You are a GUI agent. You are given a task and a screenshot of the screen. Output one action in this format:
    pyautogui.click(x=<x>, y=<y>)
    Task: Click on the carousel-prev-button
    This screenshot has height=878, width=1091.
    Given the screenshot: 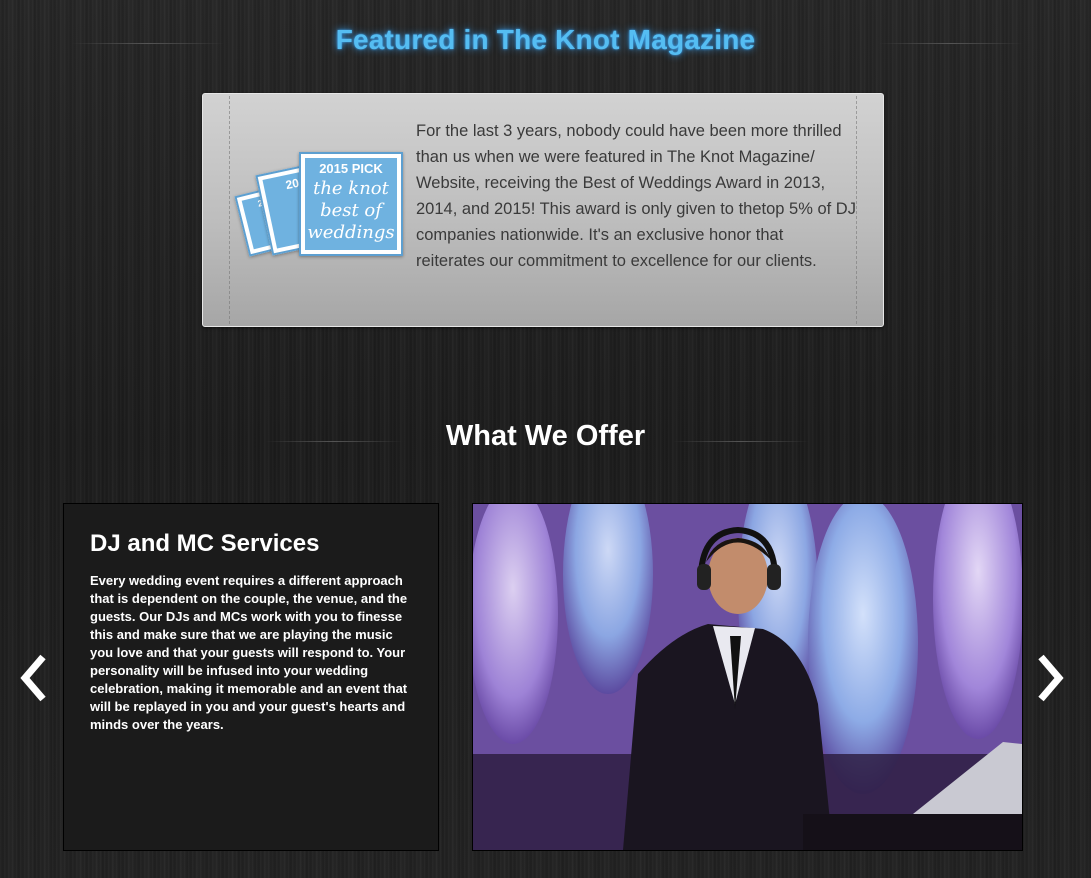 What is the action you would take?
    pyautogui.click(x=33, y=678)
    